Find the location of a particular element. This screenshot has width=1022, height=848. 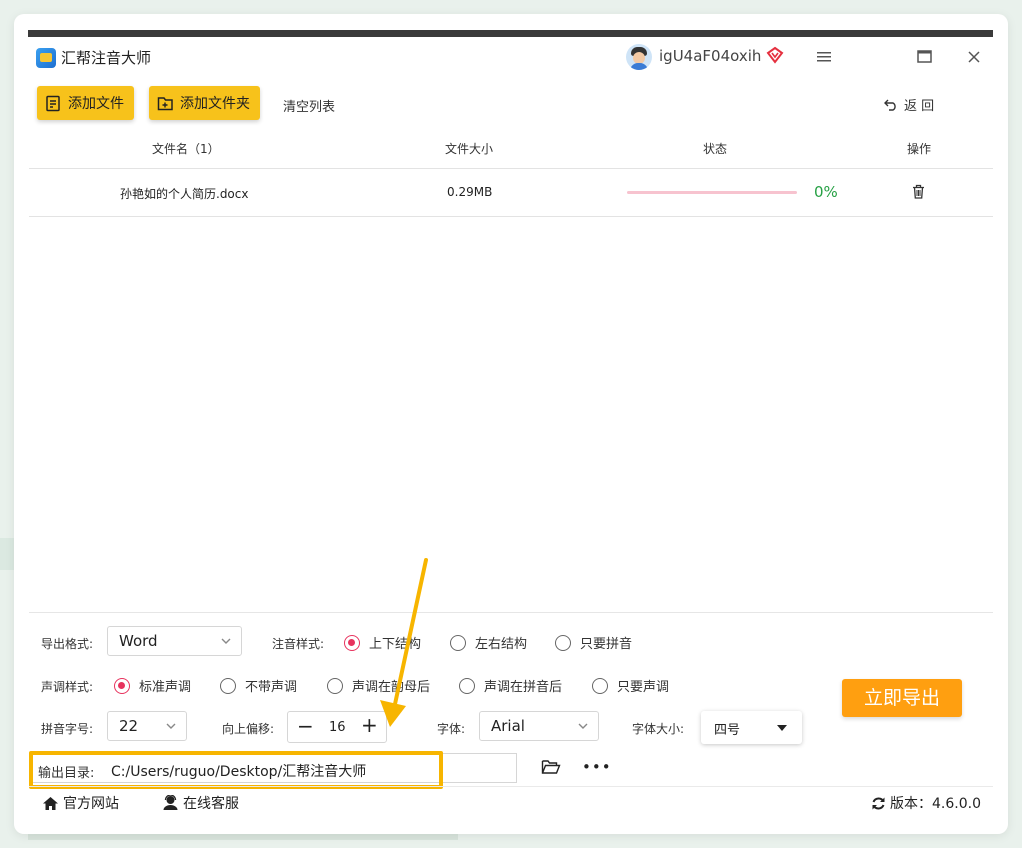

progress-bar is located at coordinates (712, 192).